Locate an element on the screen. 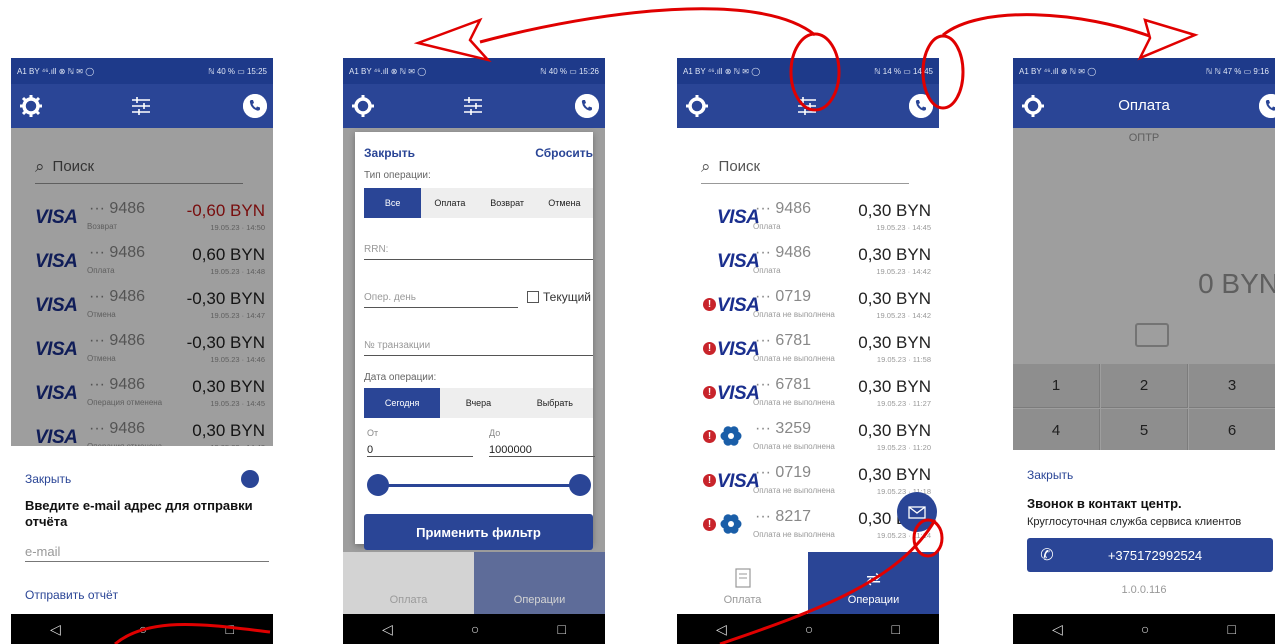 The width and height of the screenshot is (1275, 644). current-label: Текущий is located at coordinates (567, 297).